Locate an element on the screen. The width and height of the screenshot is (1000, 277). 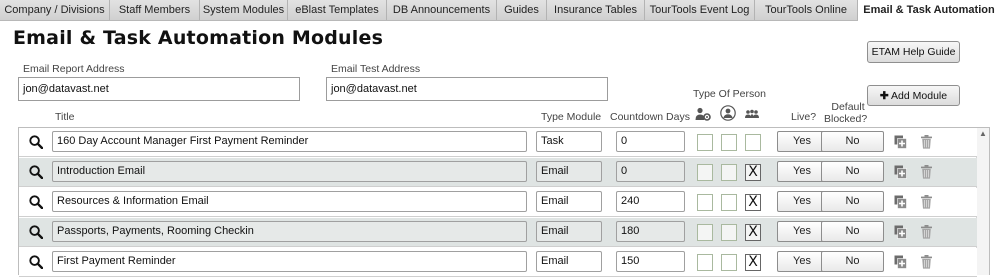
add-module-button: ✚ Add Module is located at coordinates (913, 95).